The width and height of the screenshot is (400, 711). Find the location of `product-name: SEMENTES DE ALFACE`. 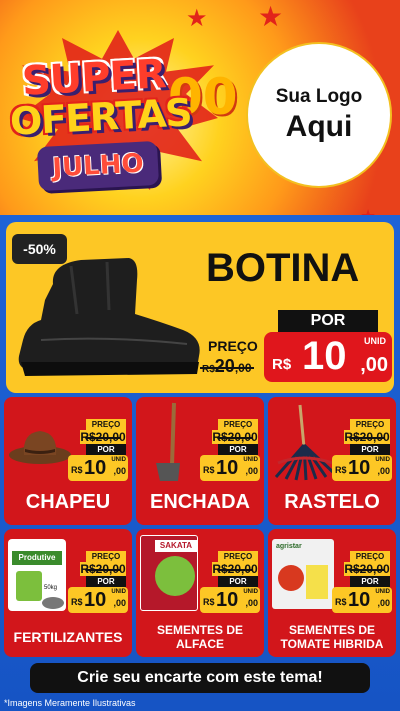

product-name: SEMENTES DE ALFACE is located at coordinates (200, 637).